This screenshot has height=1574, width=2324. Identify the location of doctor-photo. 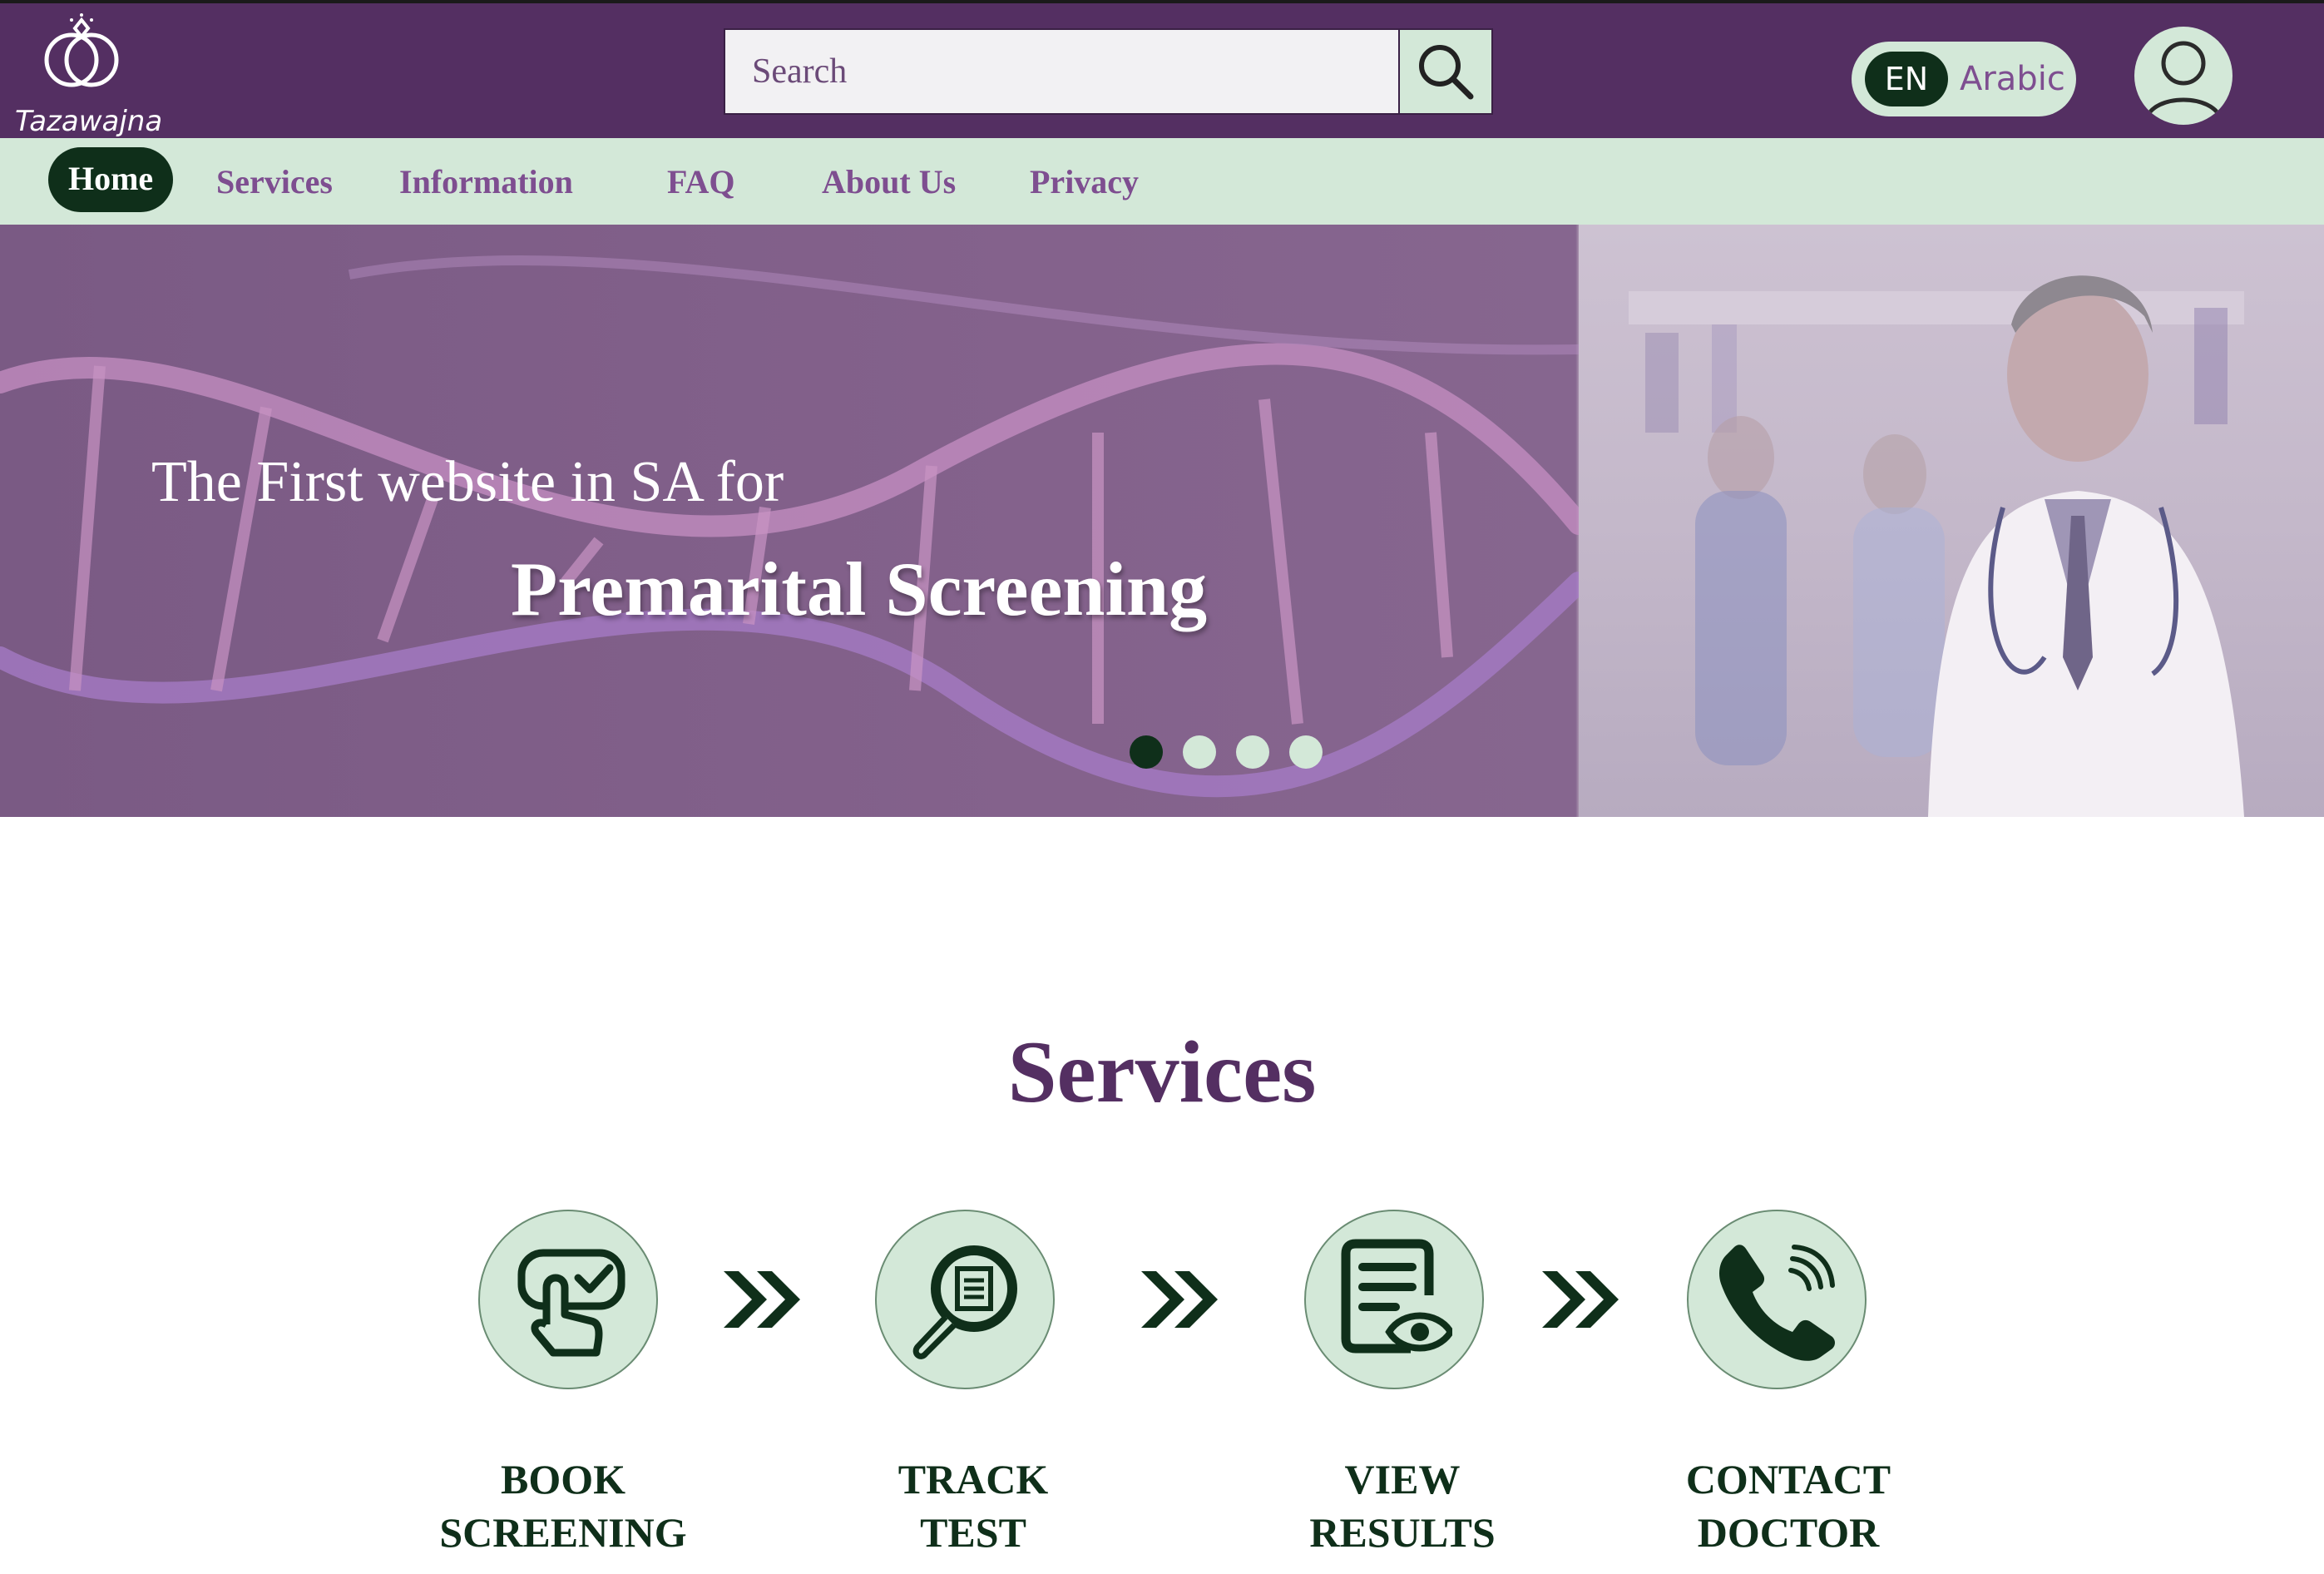
(1951, 521).